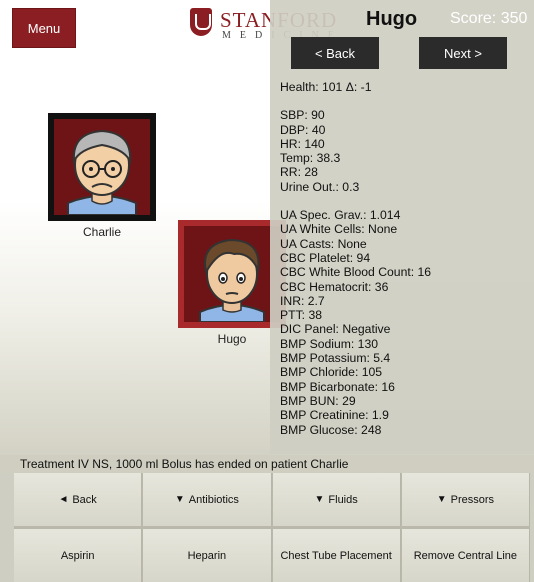  I want to click on action-label: Fluids, so click(343, 499).